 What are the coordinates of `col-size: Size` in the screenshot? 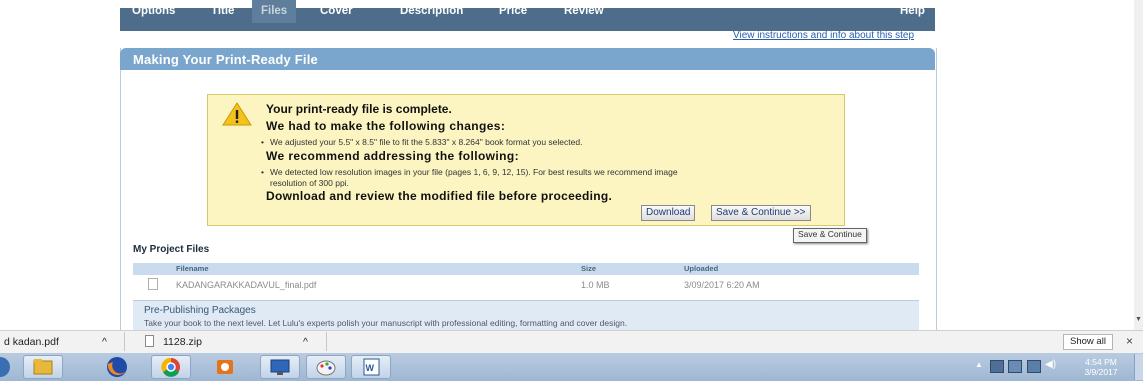 It's located at (589, 268).